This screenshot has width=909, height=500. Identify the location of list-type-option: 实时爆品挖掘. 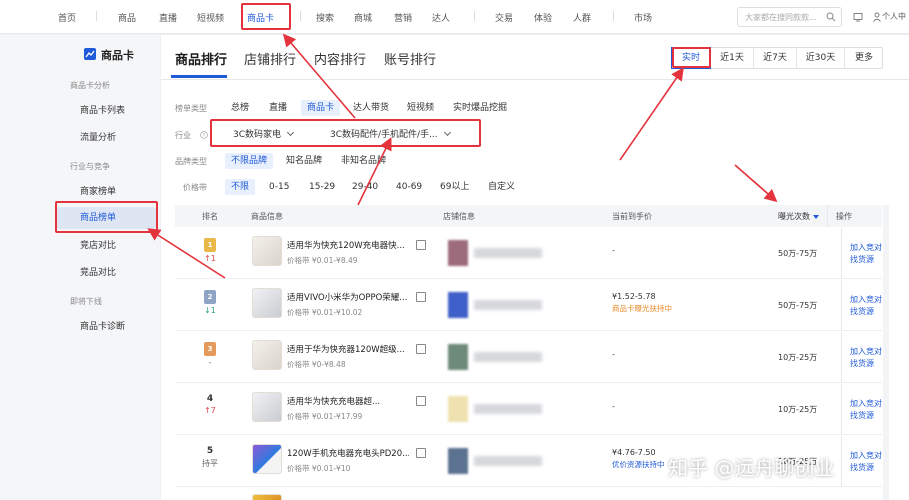
(480, 108).